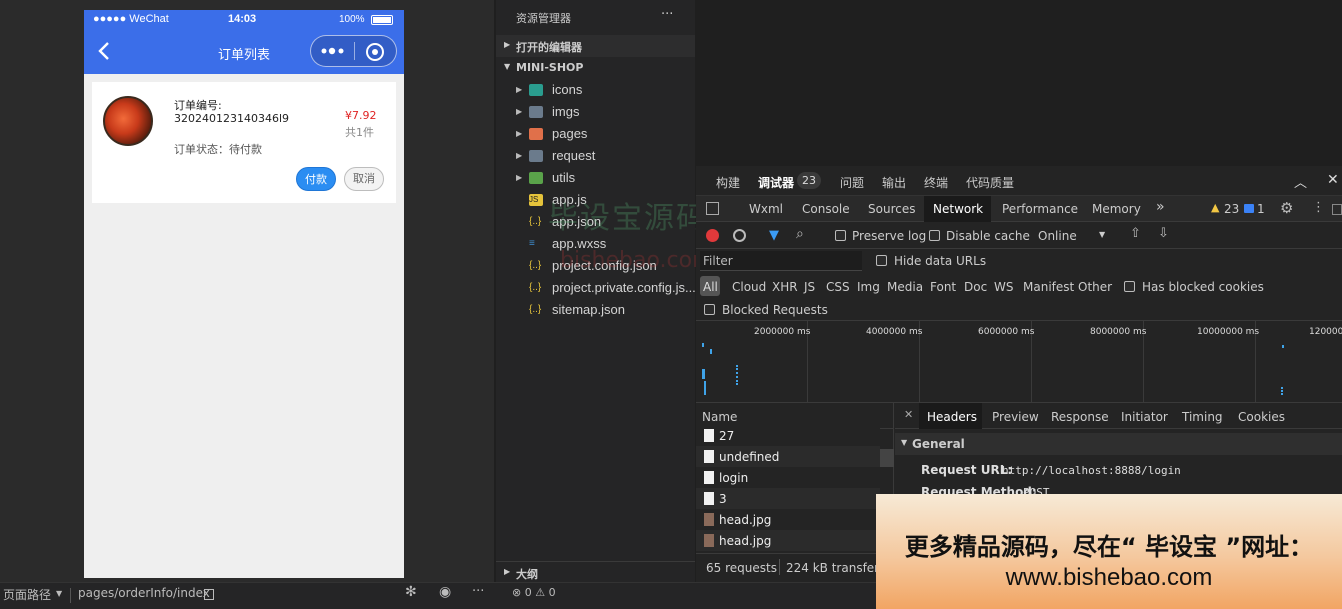  What do you see at coordinates (27, 594) in the screenshot?
I see `page-path-label: 页面路径` at bounding box center [27, 594].